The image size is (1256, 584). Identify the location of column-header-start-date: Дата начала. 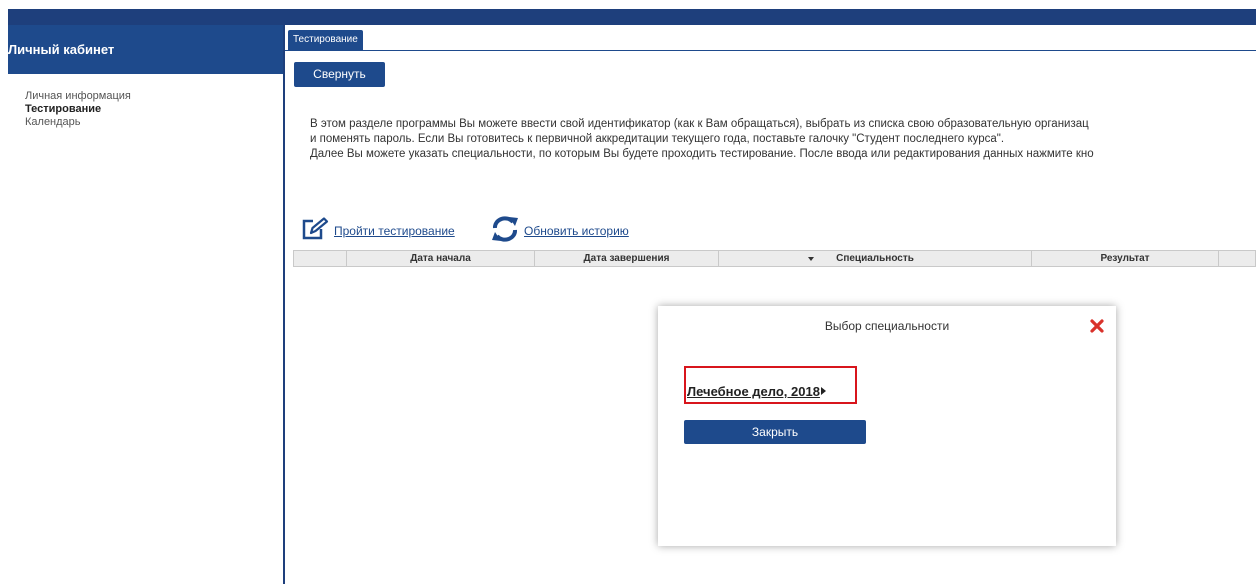
(440, 258).